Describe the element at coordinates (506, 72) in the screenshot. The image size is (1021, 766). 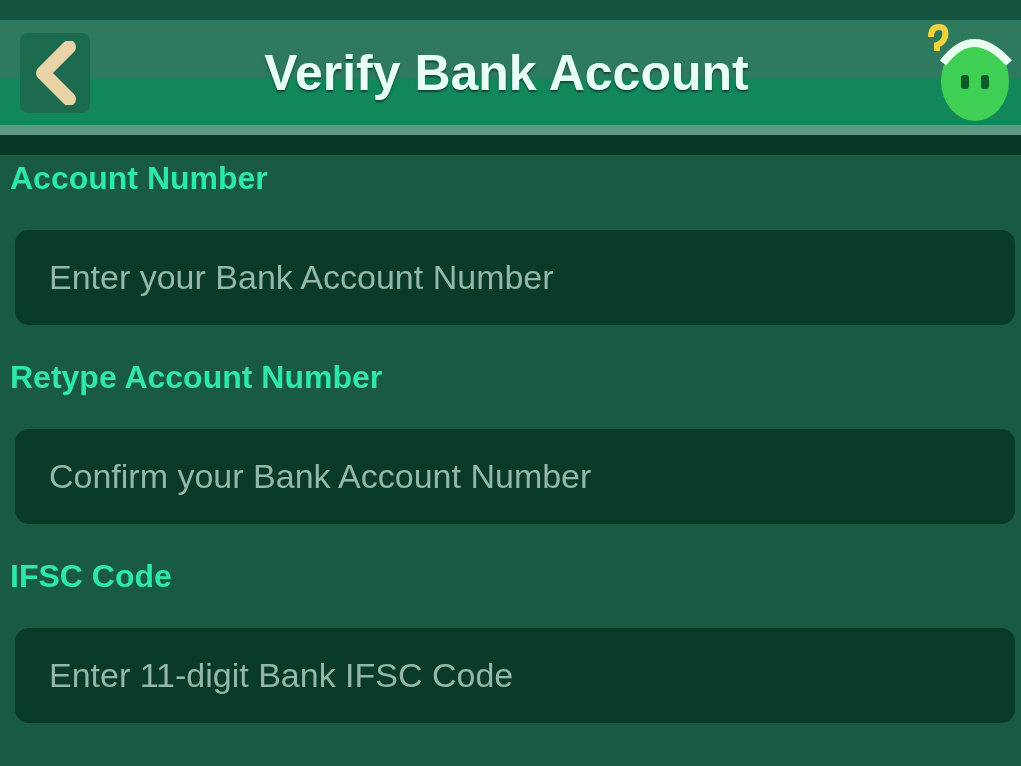
I see `page-title: Verify Bank Account` at that location.